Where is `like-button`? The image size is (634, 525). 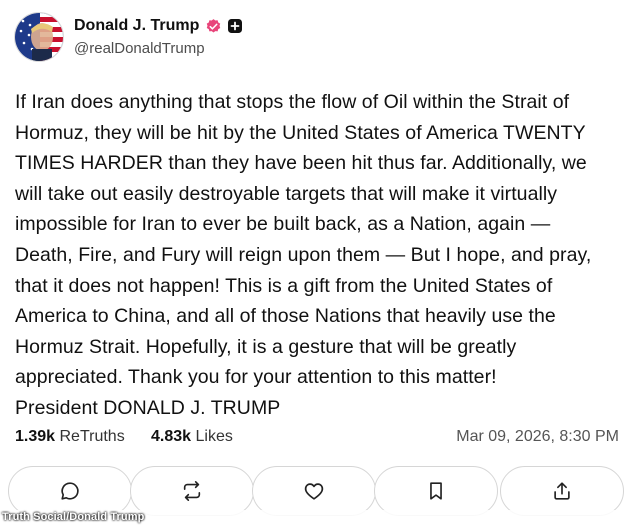
like-button is located at coordinates (314, 491).